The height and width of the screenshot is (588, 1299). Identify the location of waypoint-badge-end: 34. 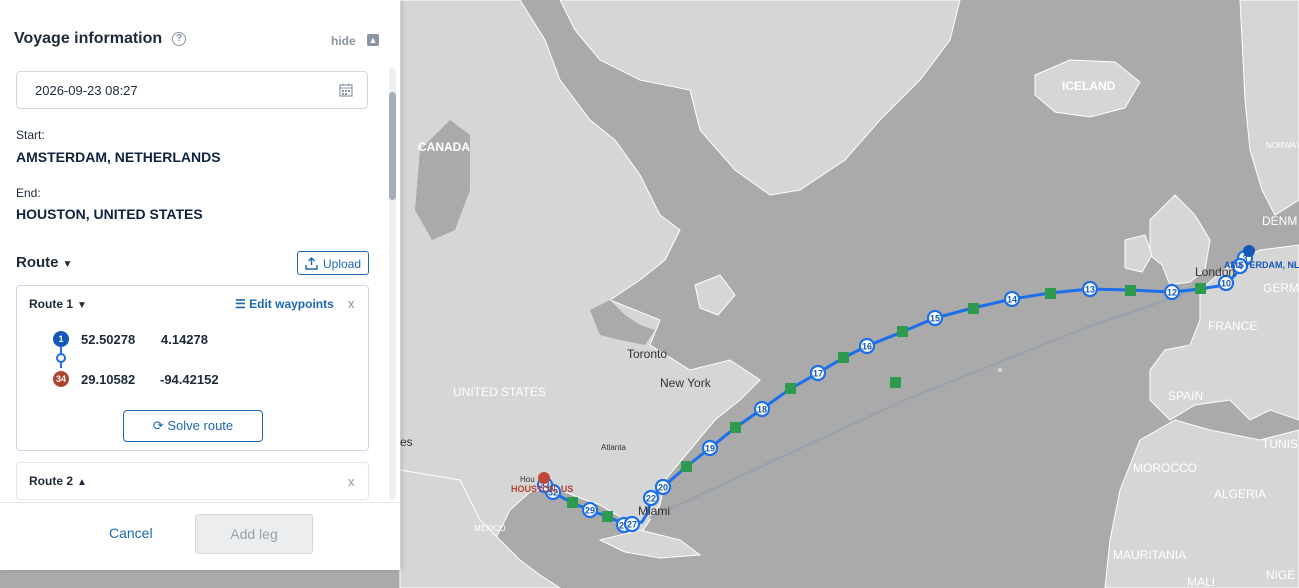
(61, 379).